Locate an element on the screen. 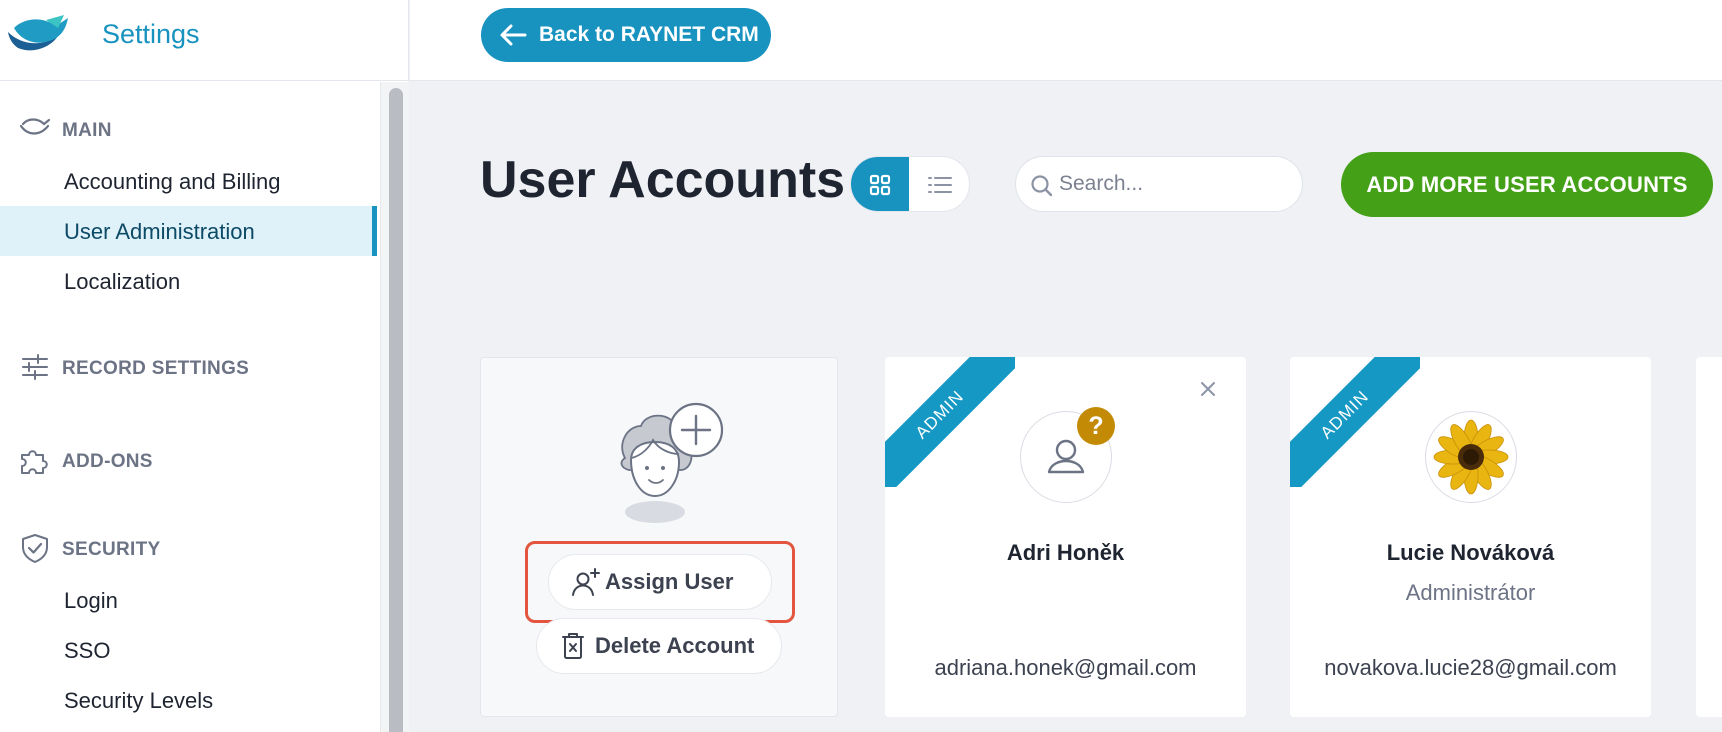  page-title: User Accounts is located at coordinates (663, 180).